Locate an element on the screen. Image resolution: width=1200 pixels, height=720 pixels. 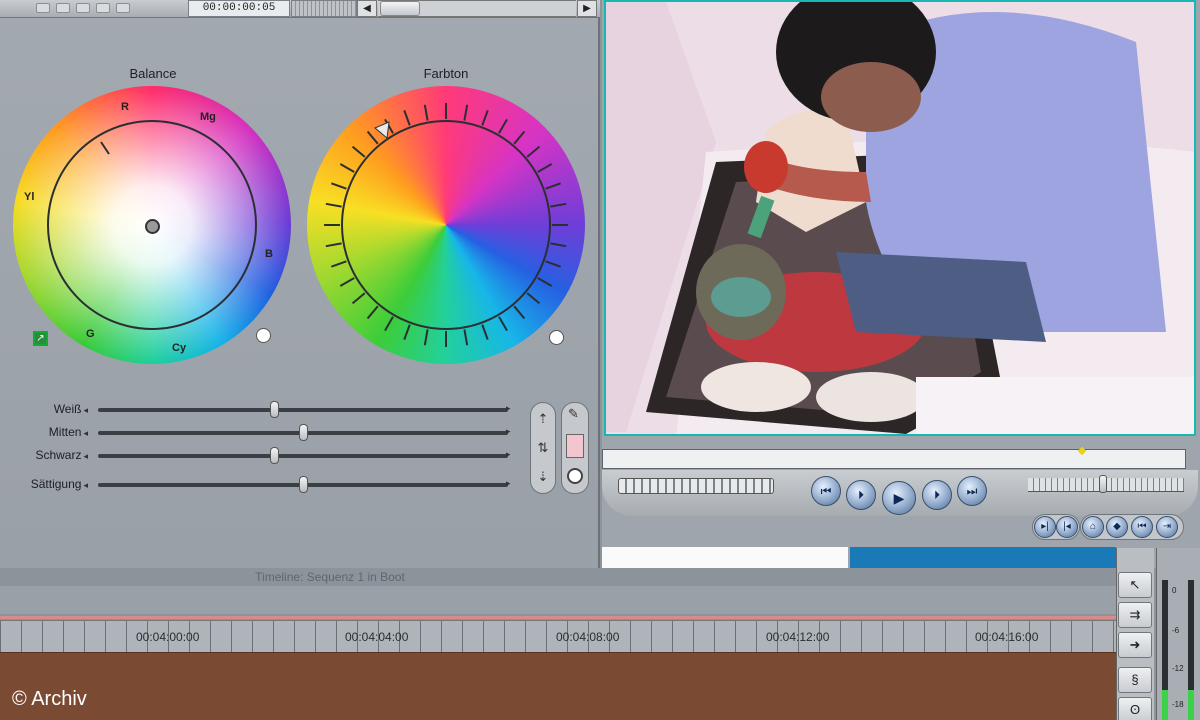
balance-reset-handle is located at coordinates (263, 335).